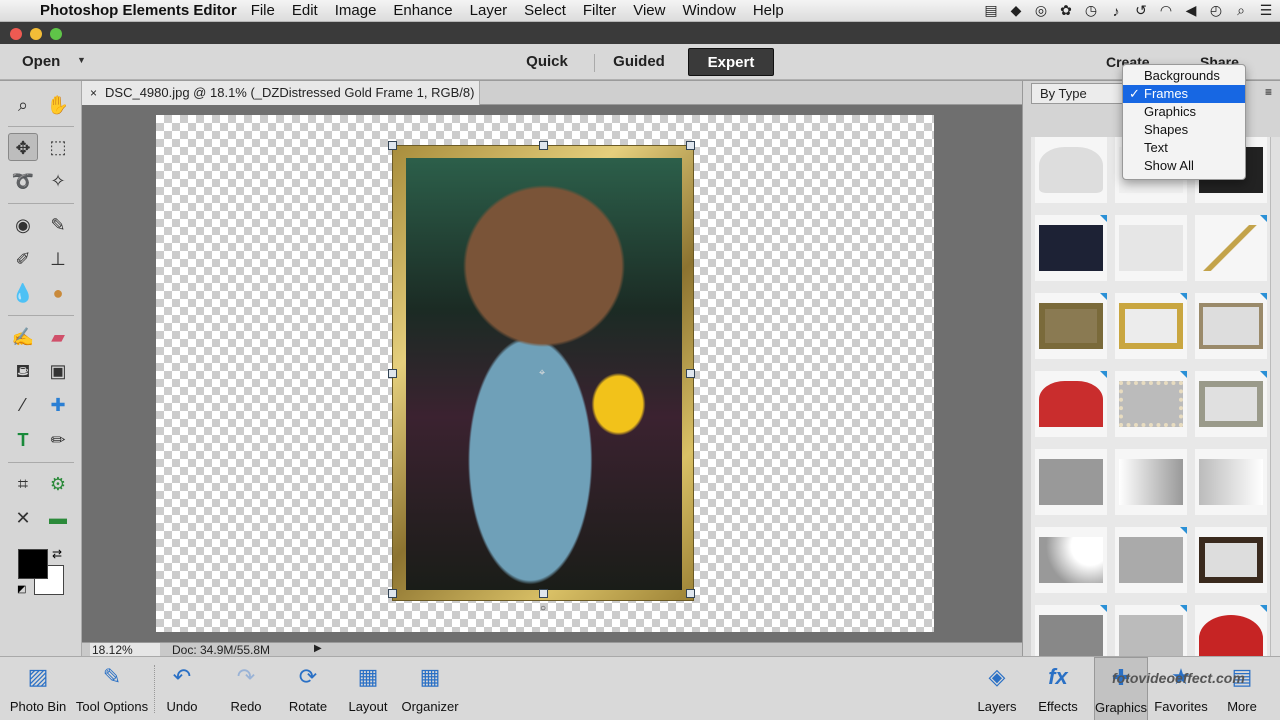  What do you see at coordinates (23, 440) in the screenshot?
I see `type-tool-icon: T` at bounding box center [23, 440].